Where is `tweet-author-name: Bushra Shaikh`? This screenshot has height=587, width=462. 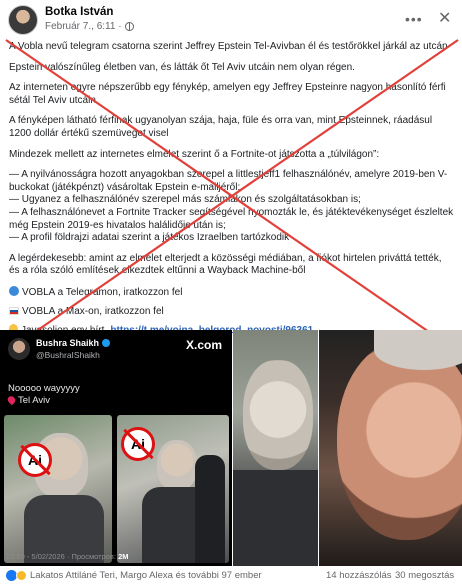
tweet-author-name: Bushra Shaikh is located at coordinates (68, 343).